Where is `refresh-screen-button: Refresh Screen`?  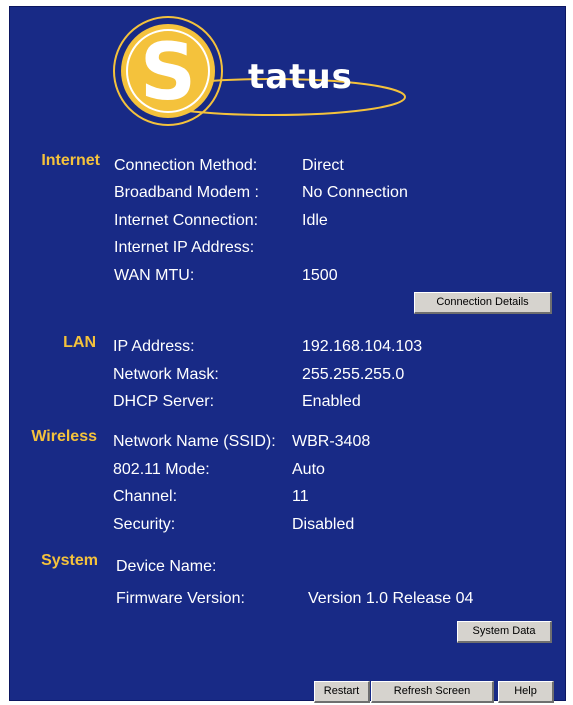 refresh-screen-button: Refresh Screen is located at coordinates (432, 692).